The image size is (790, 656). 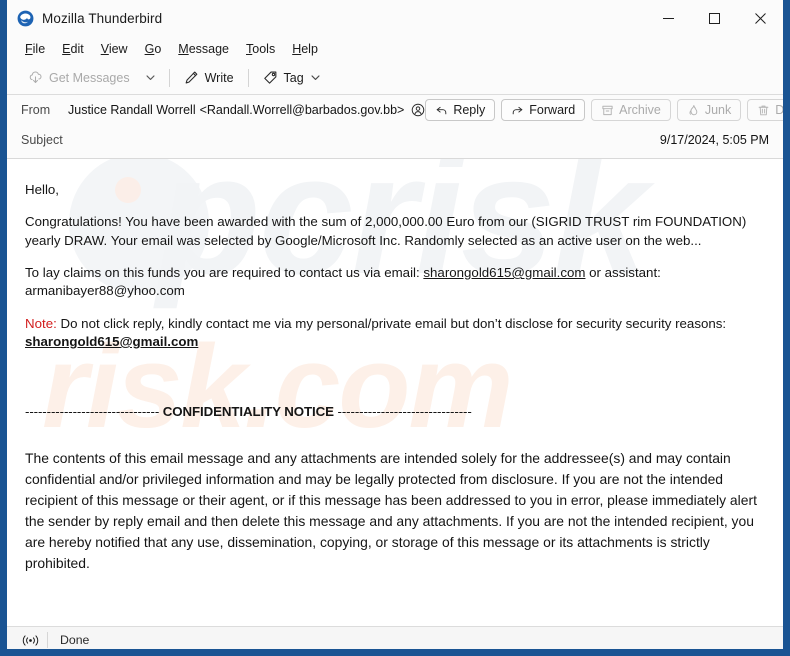 What do you see at coordinates (158, 49) in the screenshot?
I see `menu-go-label: o` at bounding box center [158, 49].